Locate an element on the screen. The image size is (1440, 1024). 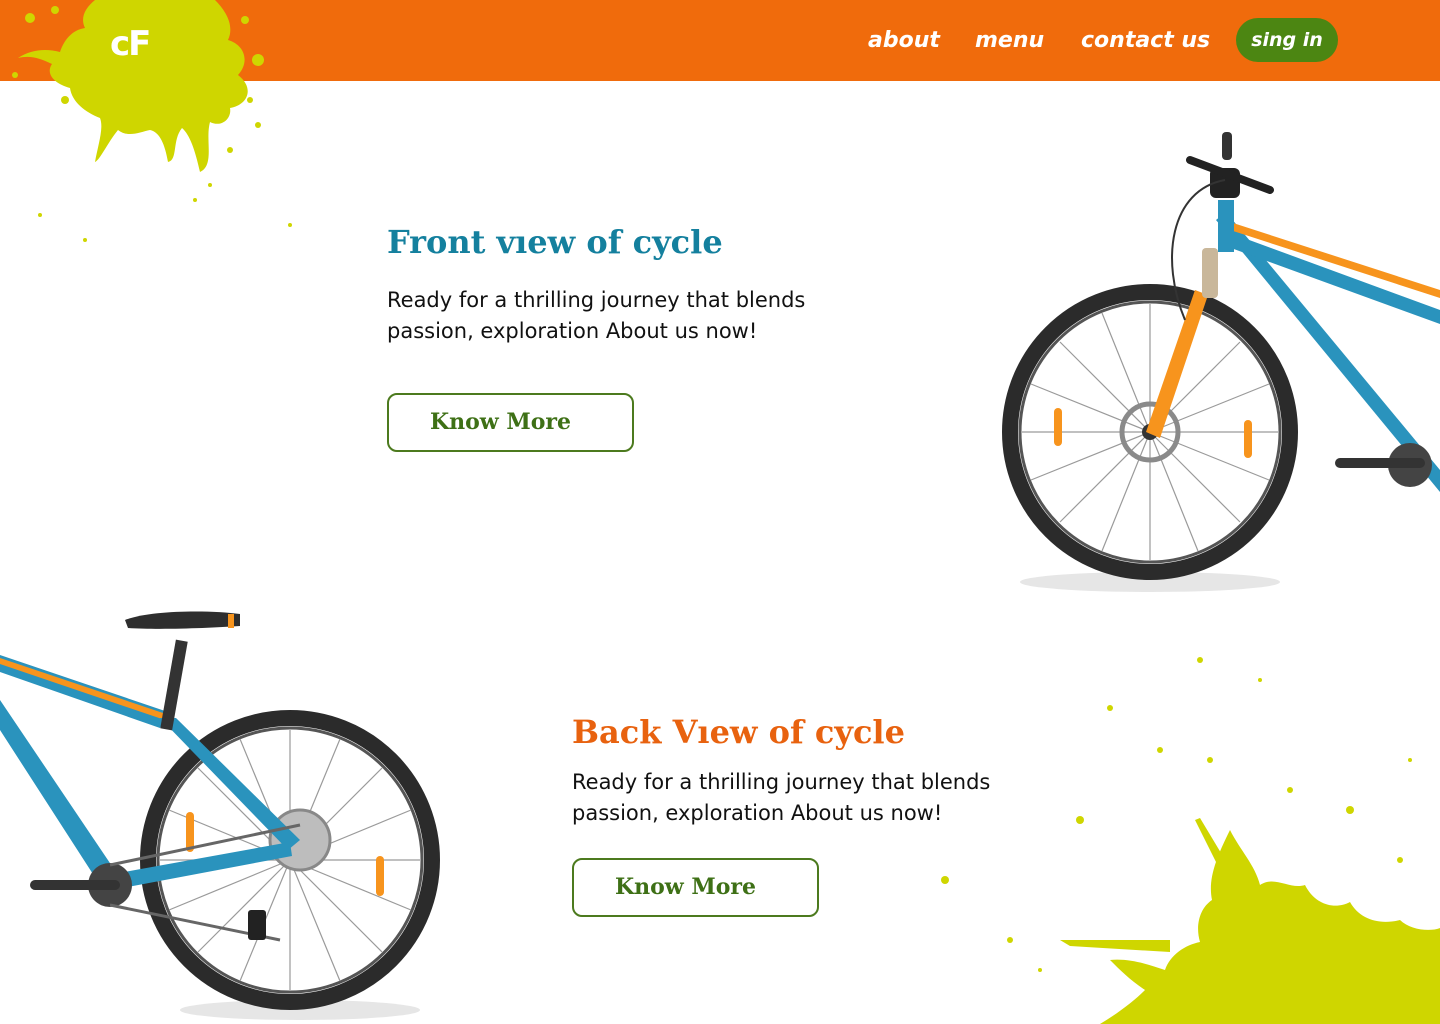
back-know-more-button: Know More is located at coordinates (695, 887).